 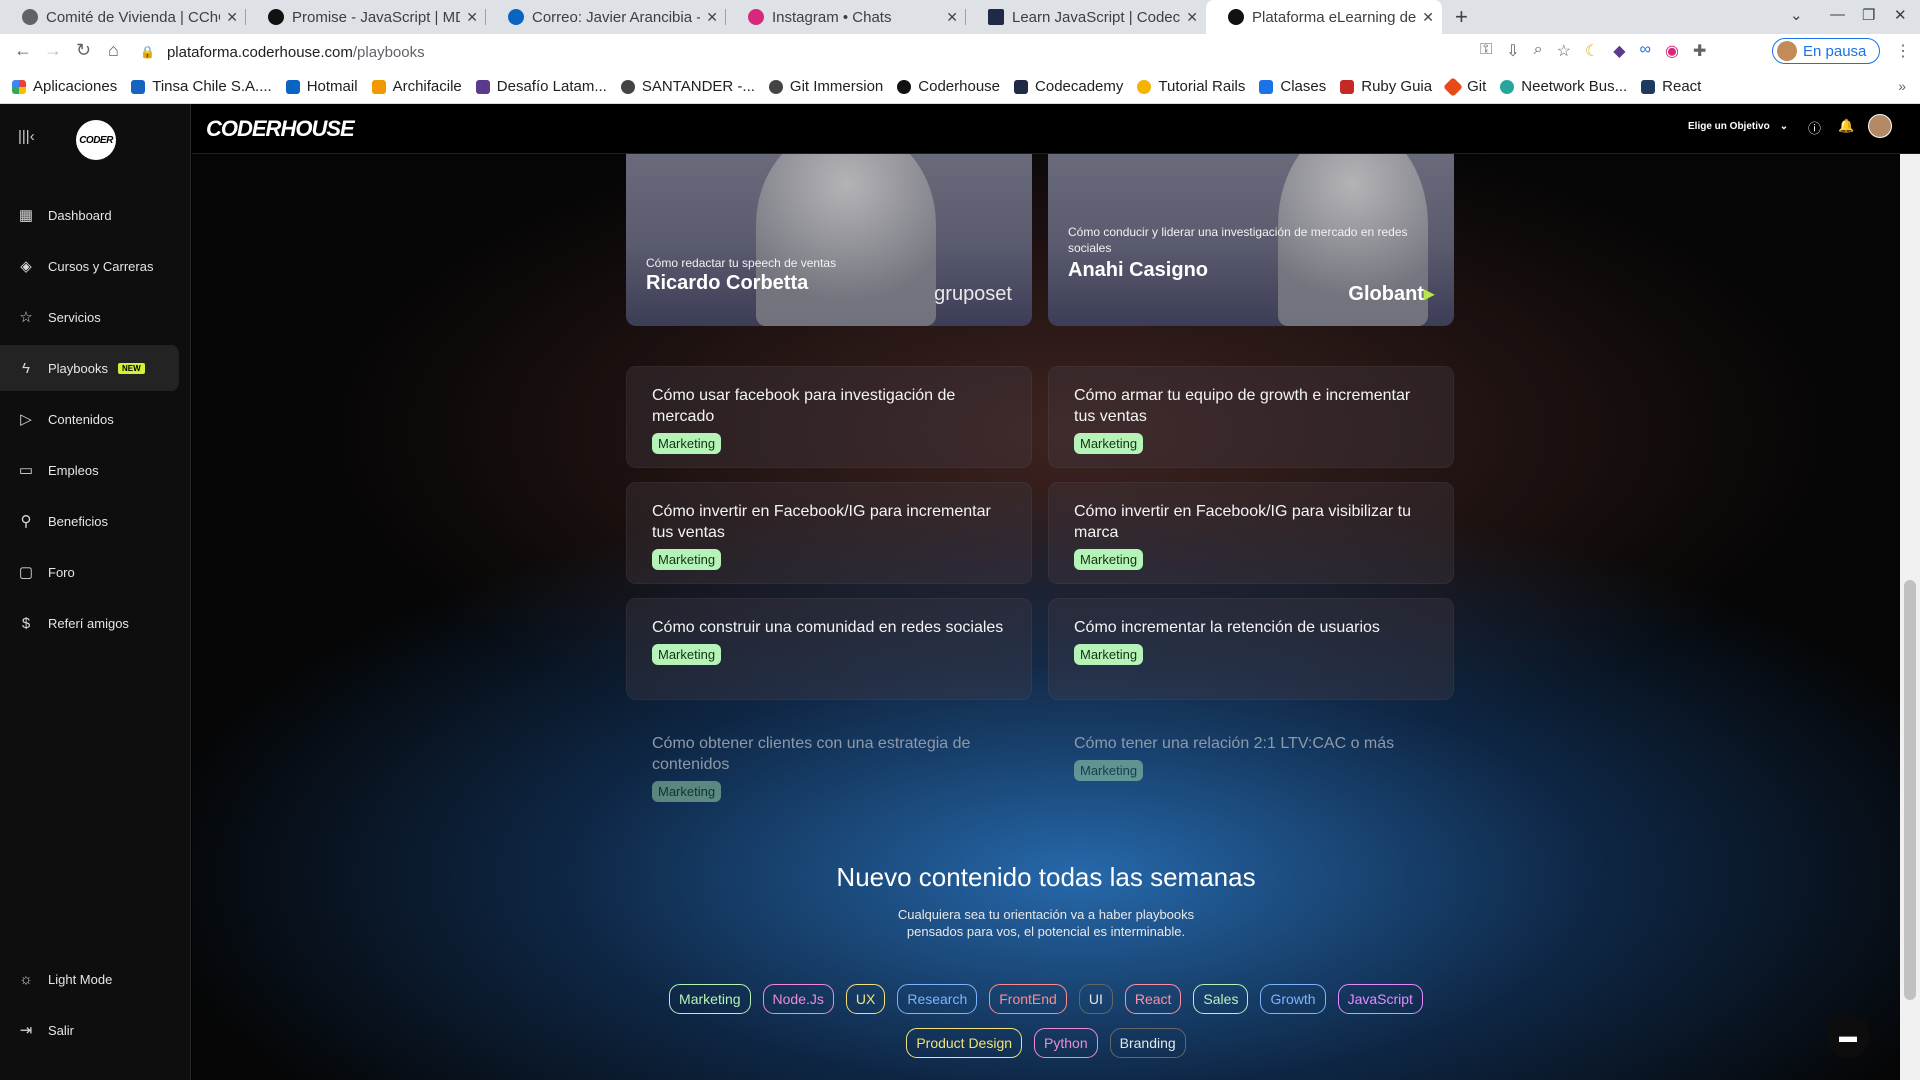 I want to click on sidebar-item-label: Empleos, so click(x=73, y=470).